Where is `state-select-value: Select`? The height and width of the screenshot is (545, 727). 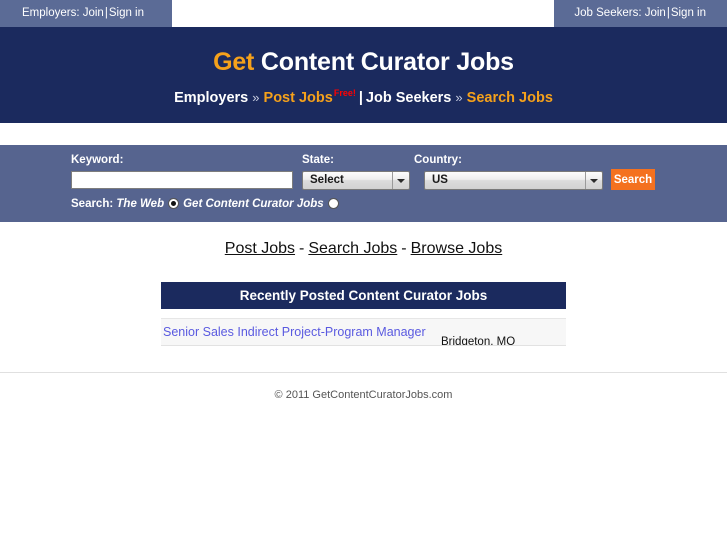
state-select-value: Select is located at coordinates (327, 180).